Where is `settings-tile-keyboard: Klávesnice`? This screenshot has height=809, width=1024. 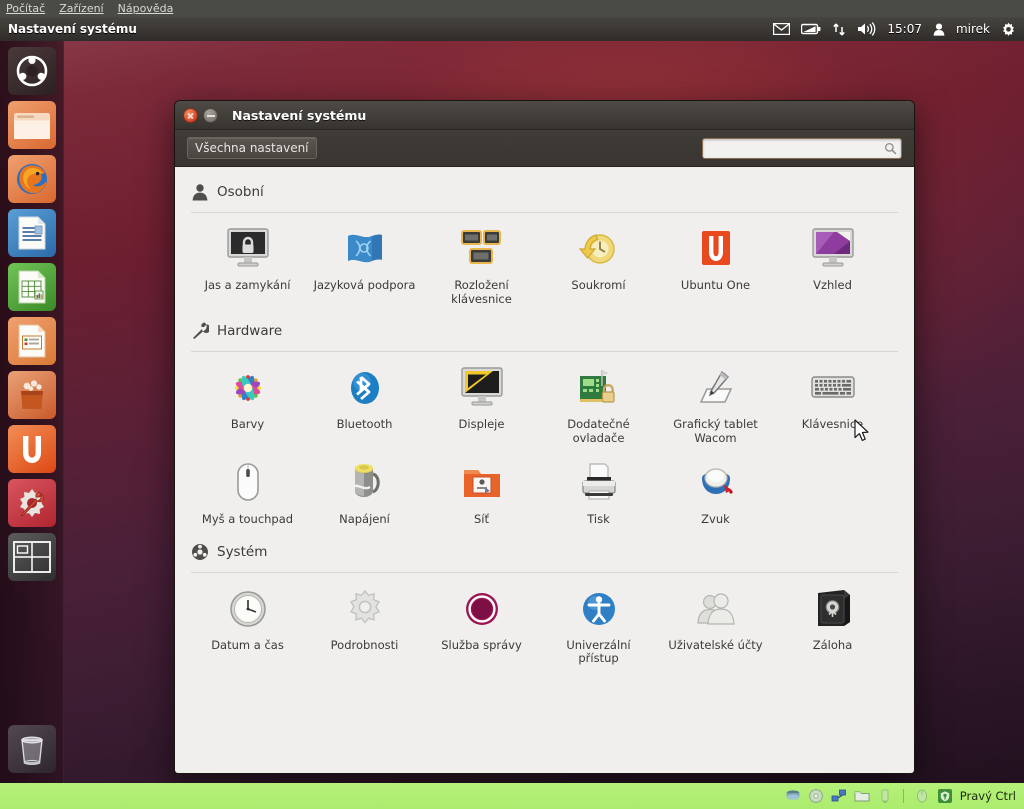
settings-tile-keyboard: Klávesnice is located at coordinates (832, 405).